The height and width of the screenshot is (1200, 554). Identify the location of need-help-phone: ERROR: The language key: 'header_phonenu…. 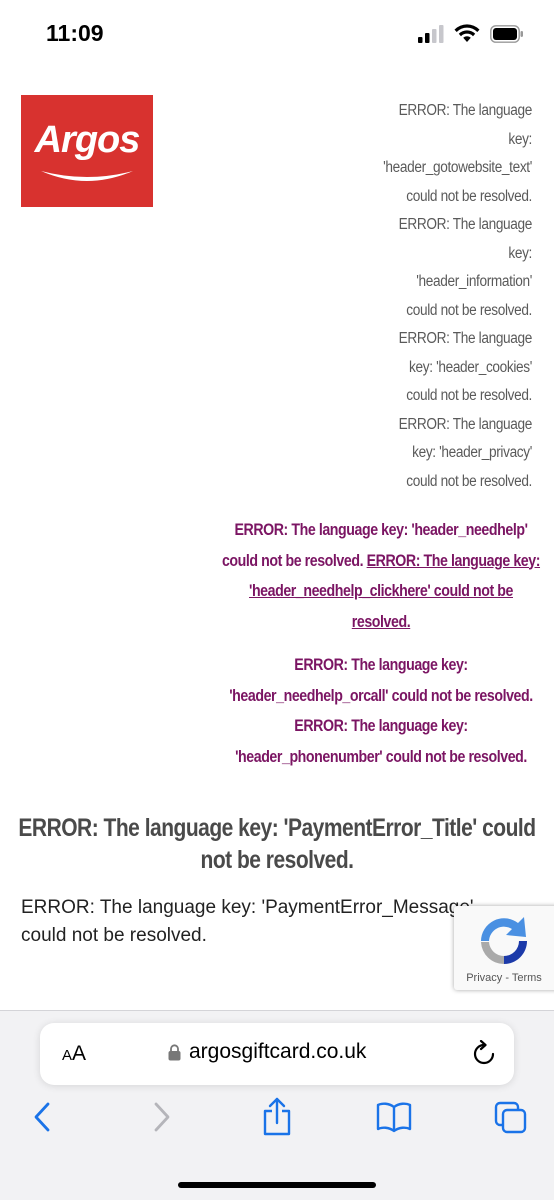
(381, 741).